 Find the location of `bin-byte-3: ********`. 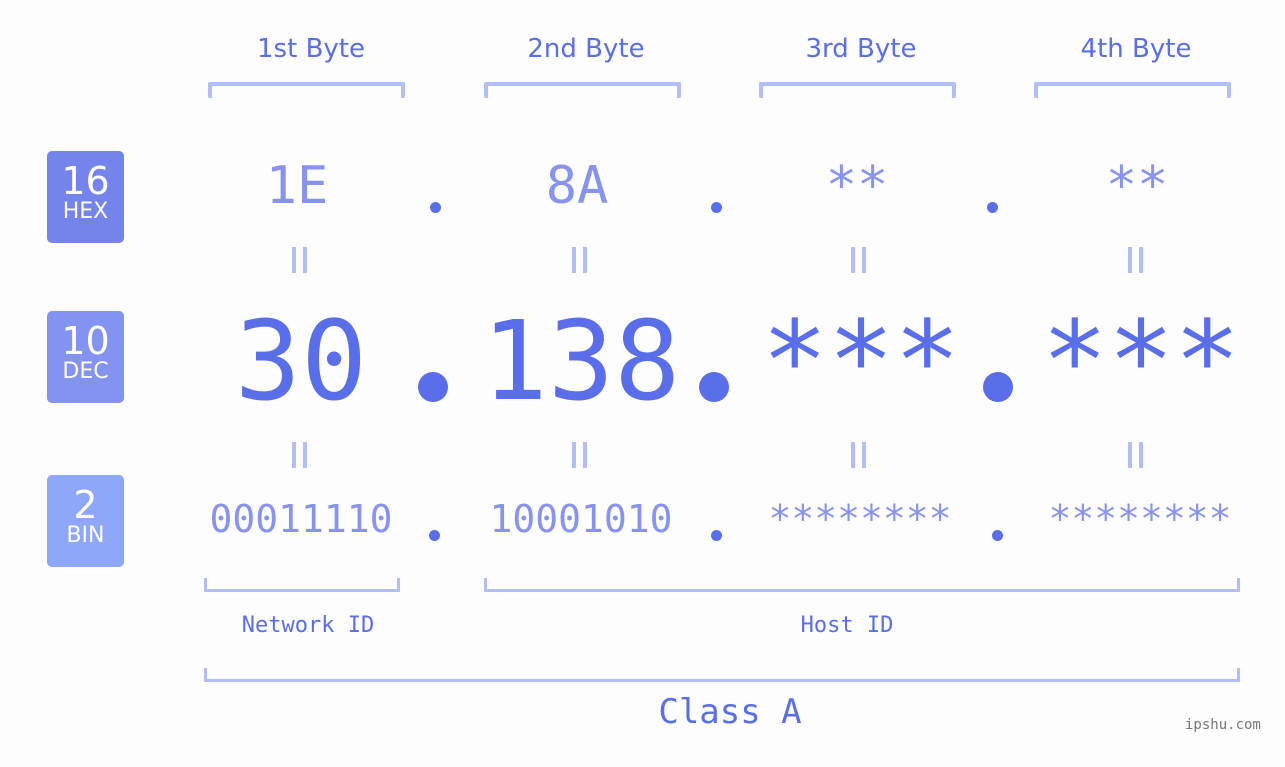

bin-byte-3: ******** is located at coordinates (860, 519).